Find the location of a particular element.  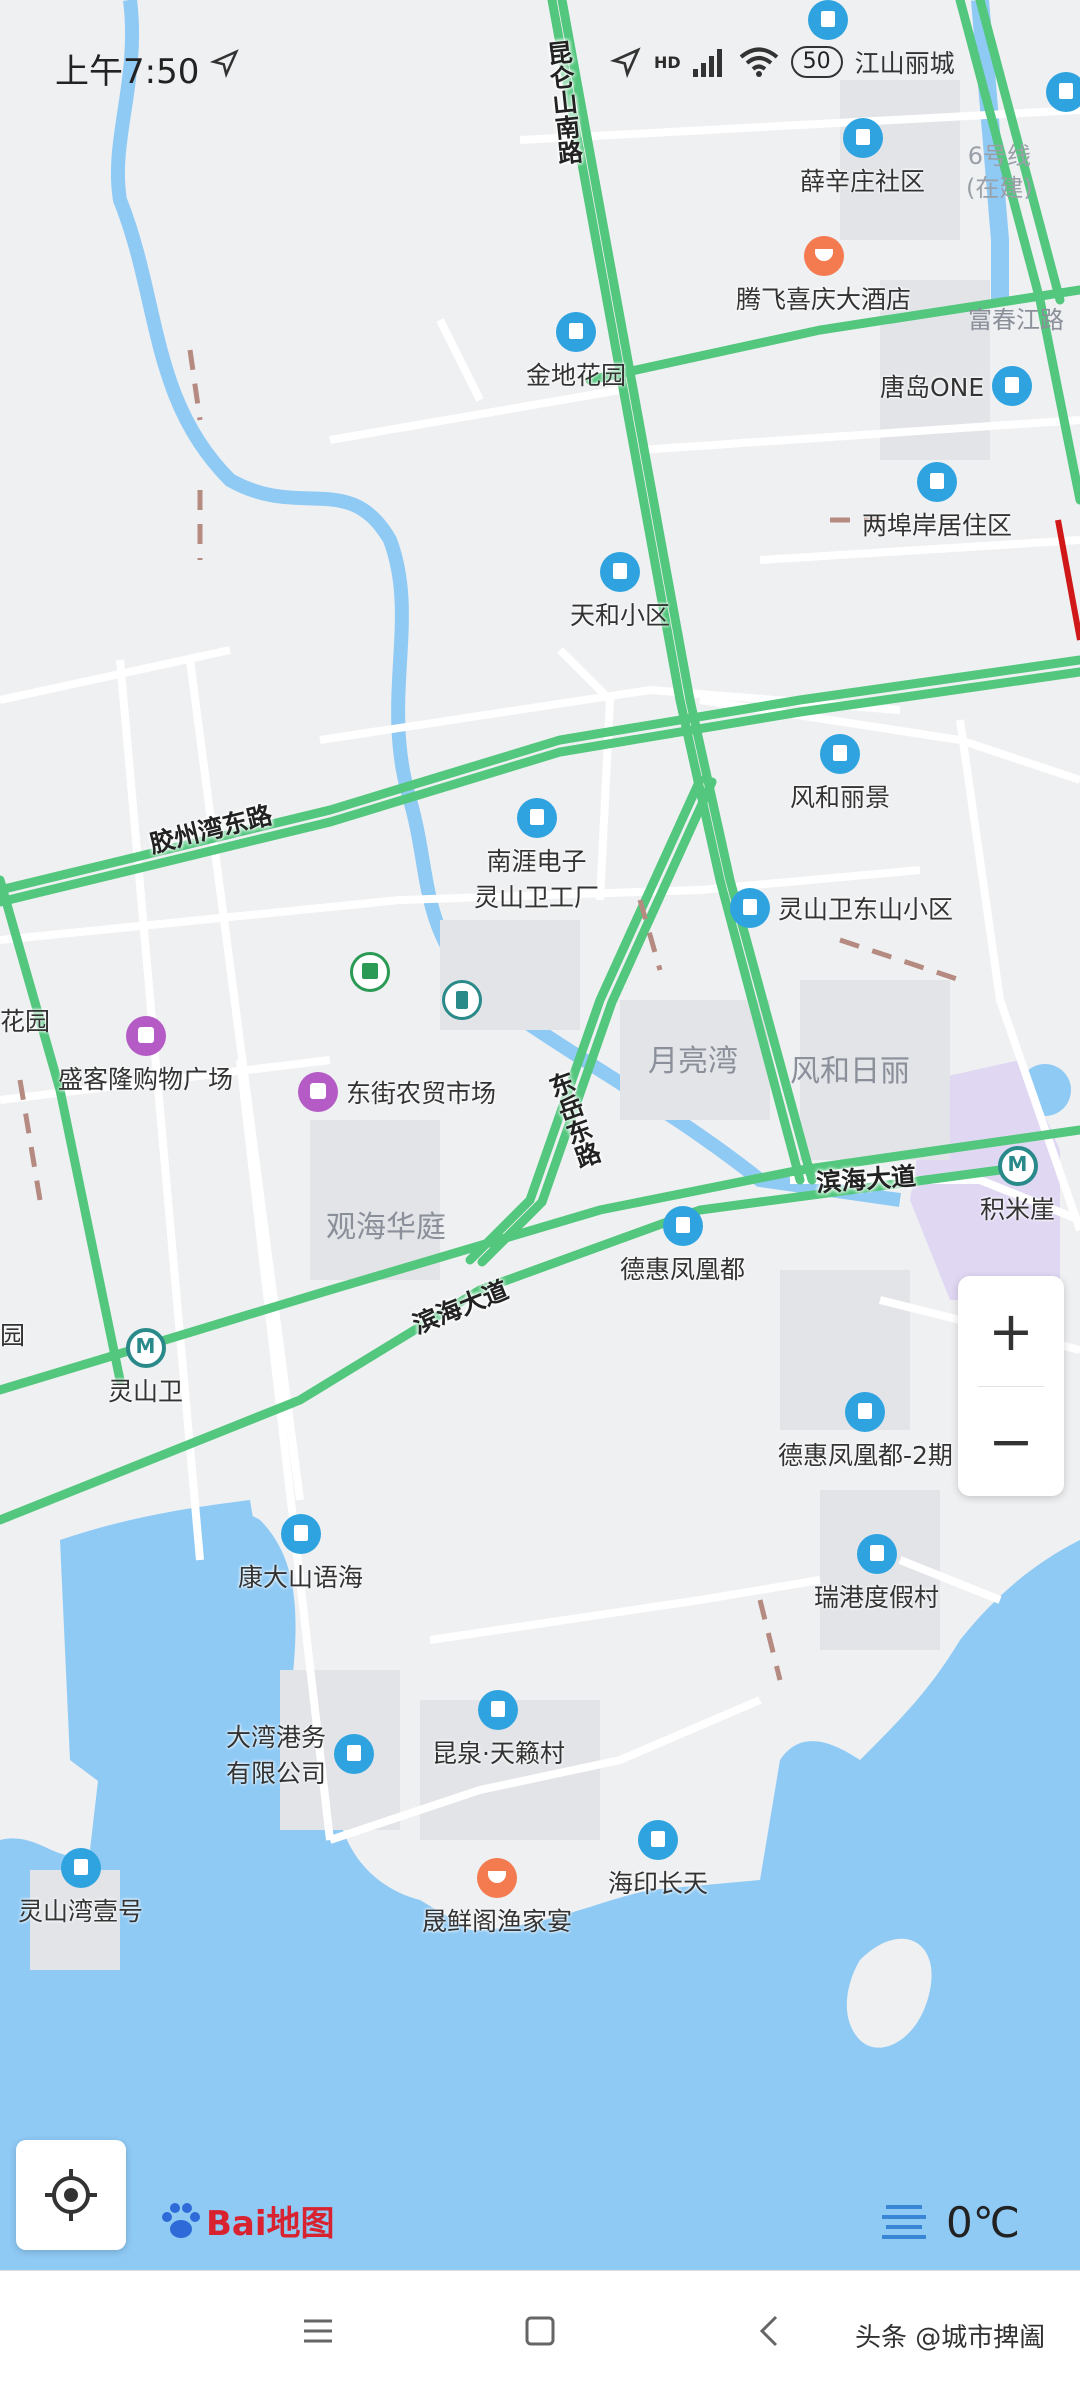

poi-label: 灵山卫东山小区 is located at coordinates (866, 909).